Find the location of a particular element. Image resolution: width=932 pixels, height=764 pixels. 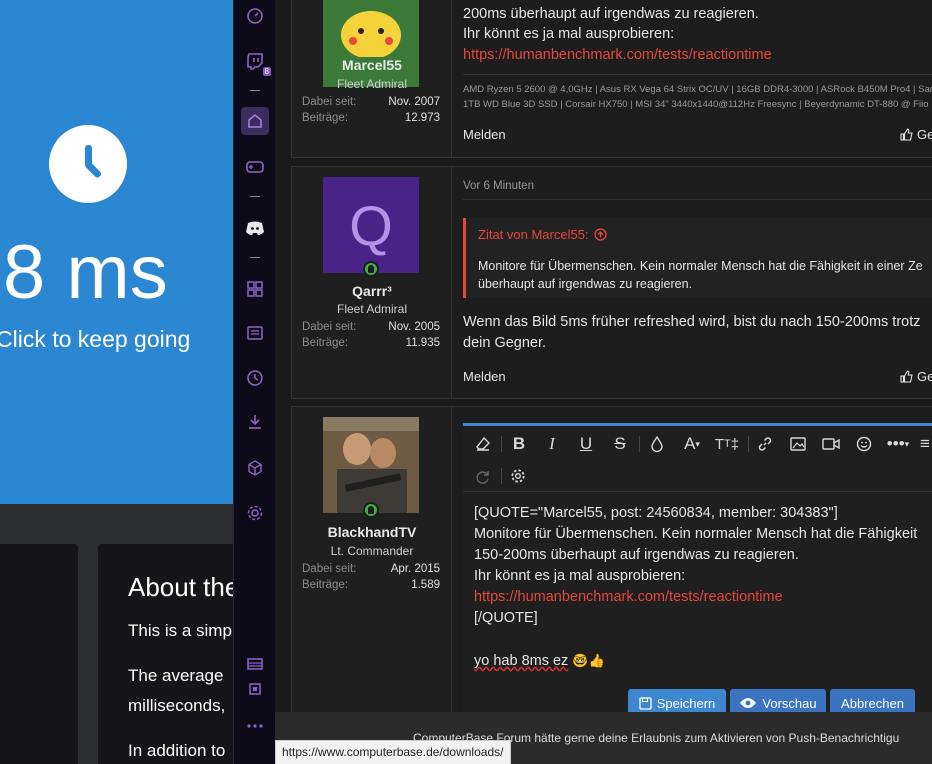

about-paragraph: This is a simp is located at coordinates (180, 630).